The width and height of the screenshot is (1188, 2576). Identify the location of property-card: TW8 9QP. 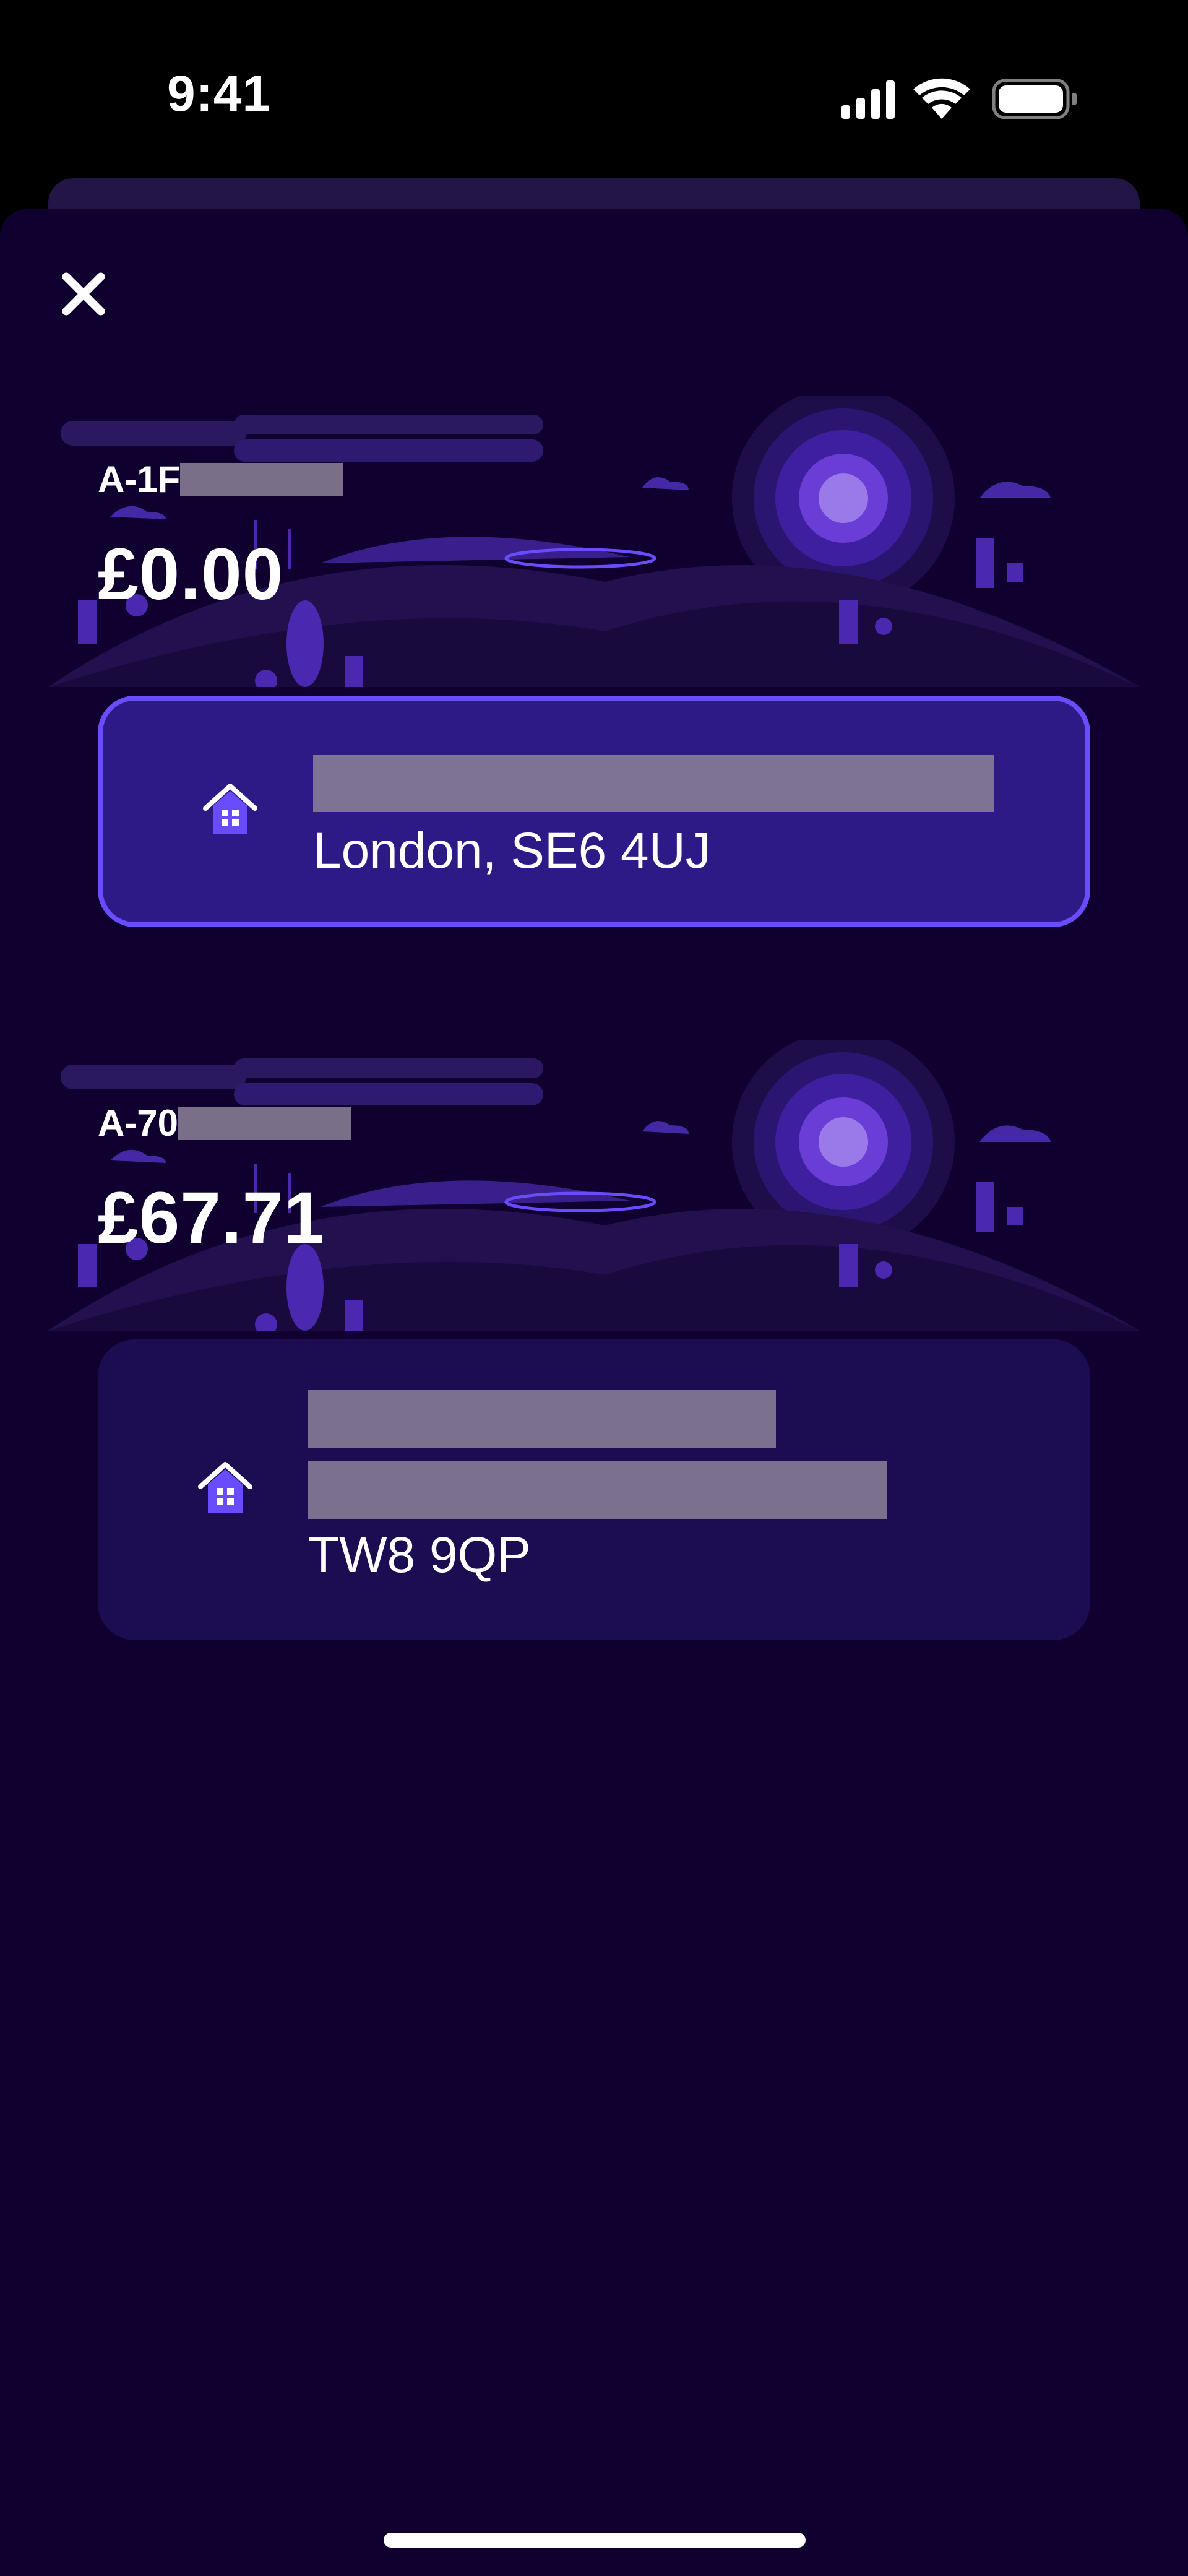
(594, 1489).